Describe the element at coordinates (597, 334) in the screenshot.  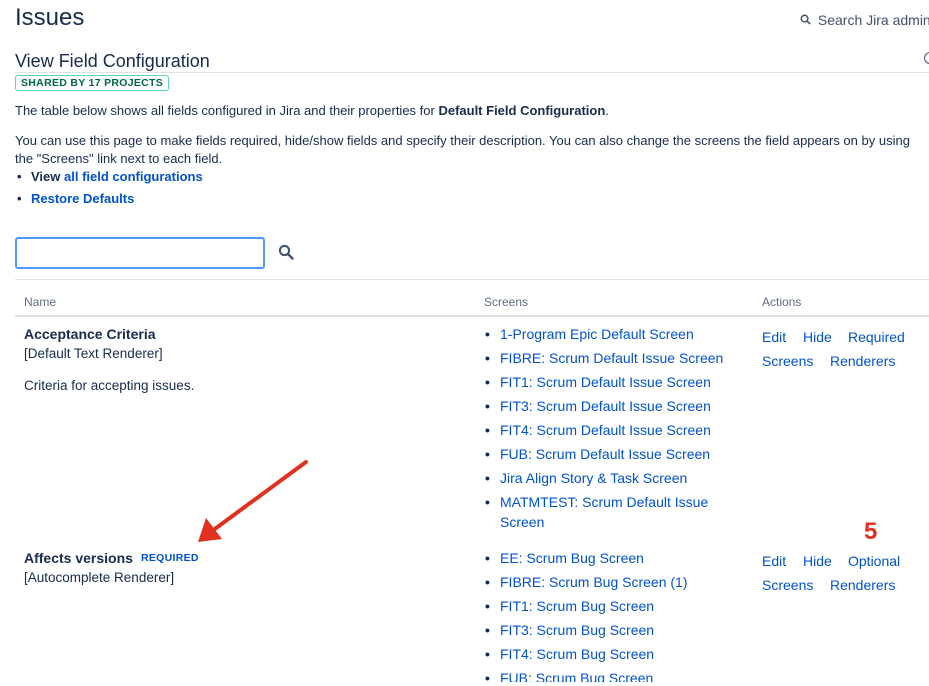
I see `screen-link: 1-Program Epic Default Screen` at that location.